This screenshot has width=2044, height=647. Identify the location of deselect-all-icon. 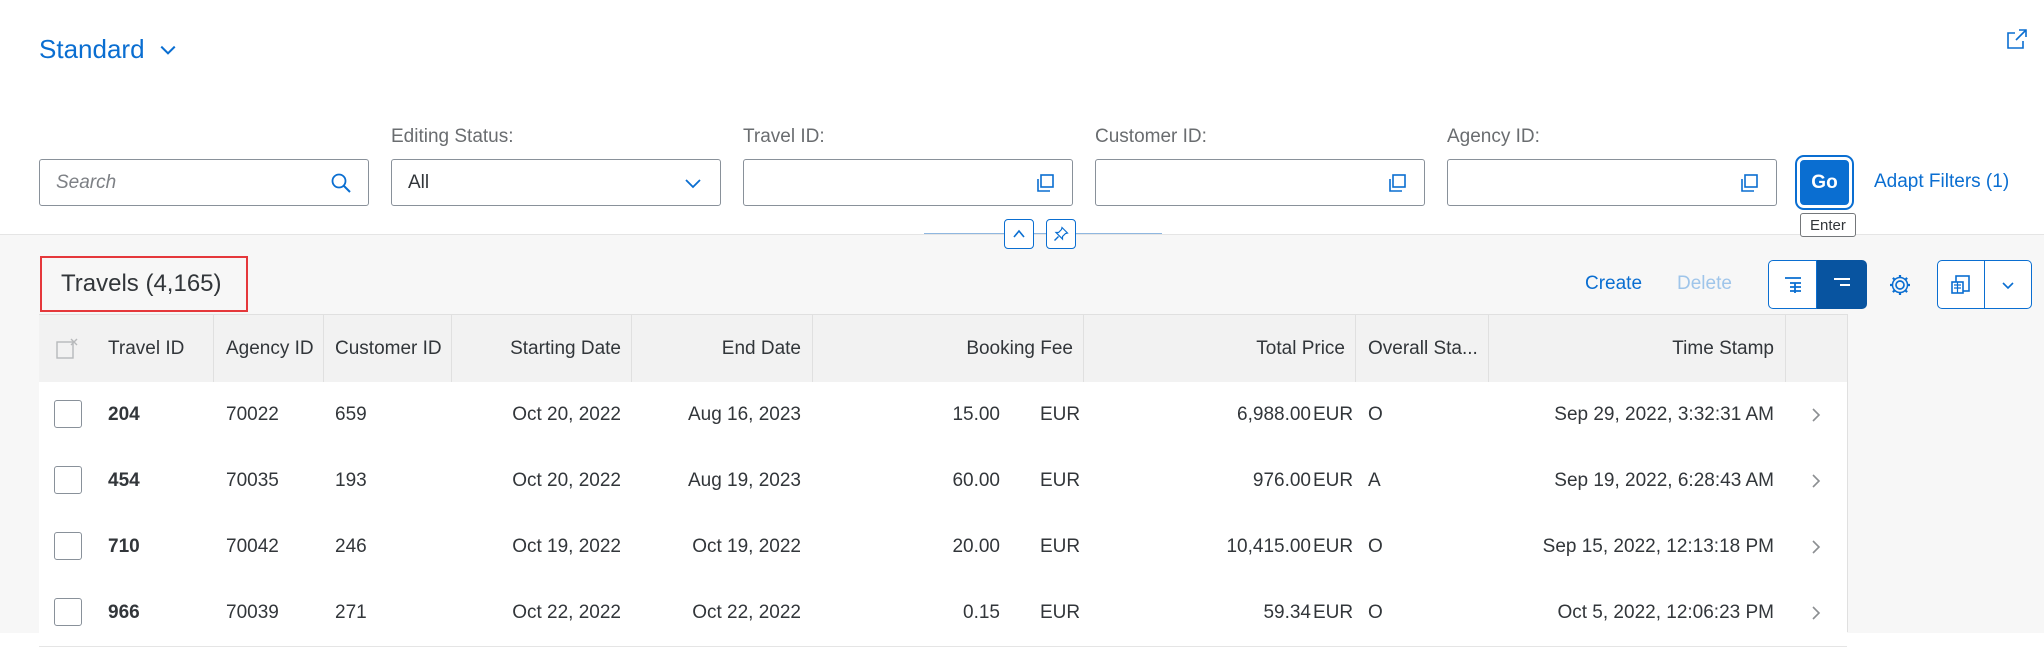
(67, 349).